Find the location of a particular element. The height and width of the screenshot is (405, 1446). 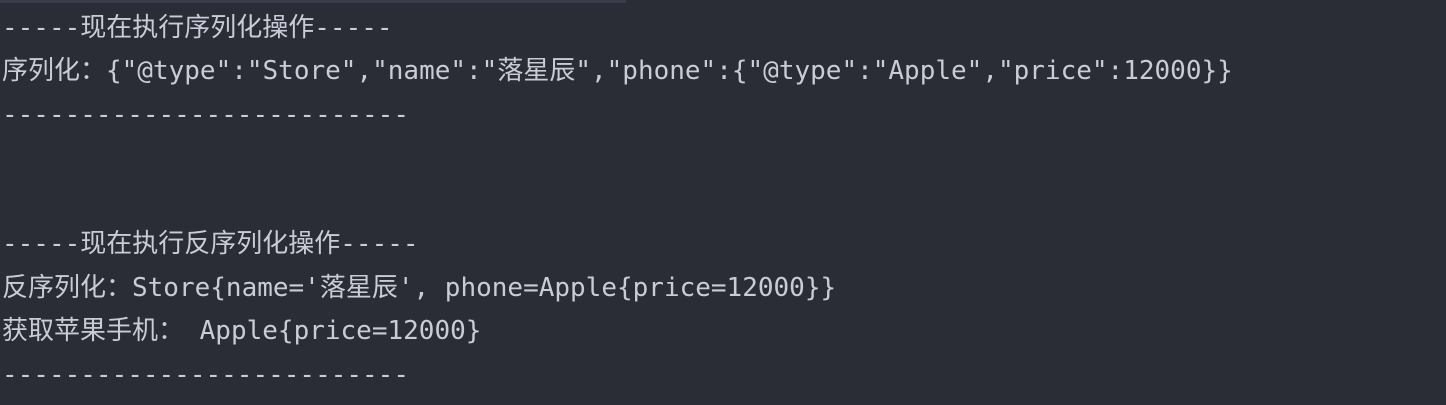

deserialize-header-line: -----现在执行反序列化操作----- is located at coordinates (210, 244).